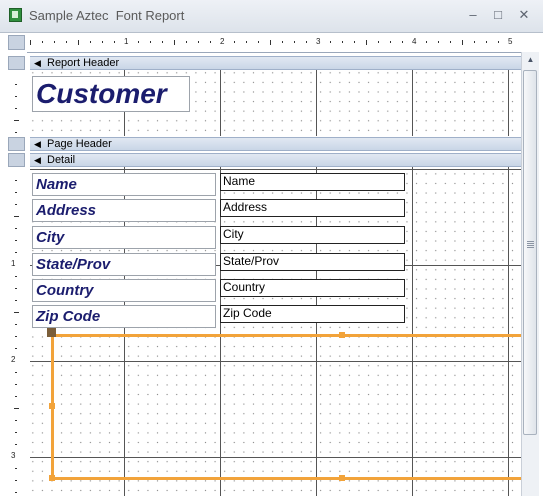  Describe the element at coordinates (510, 41) in the screenshot. I see `ruler-number: 5` at that location.